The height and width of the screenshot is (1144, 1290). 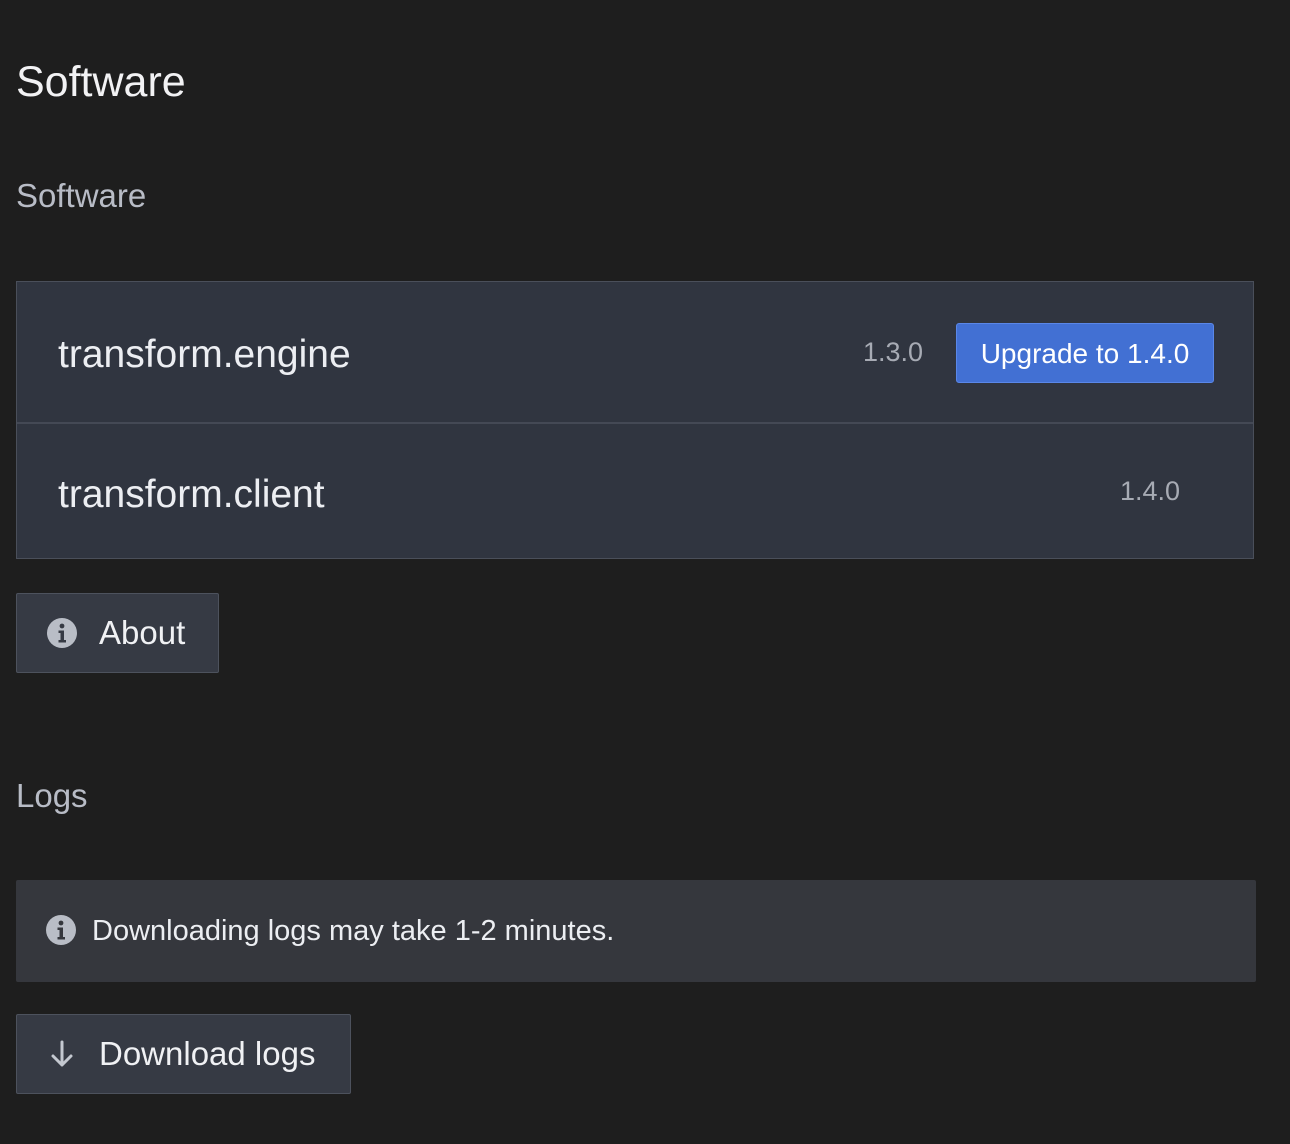 I want to click on package-version: 1.4.0, so click(x=1150, y=491).